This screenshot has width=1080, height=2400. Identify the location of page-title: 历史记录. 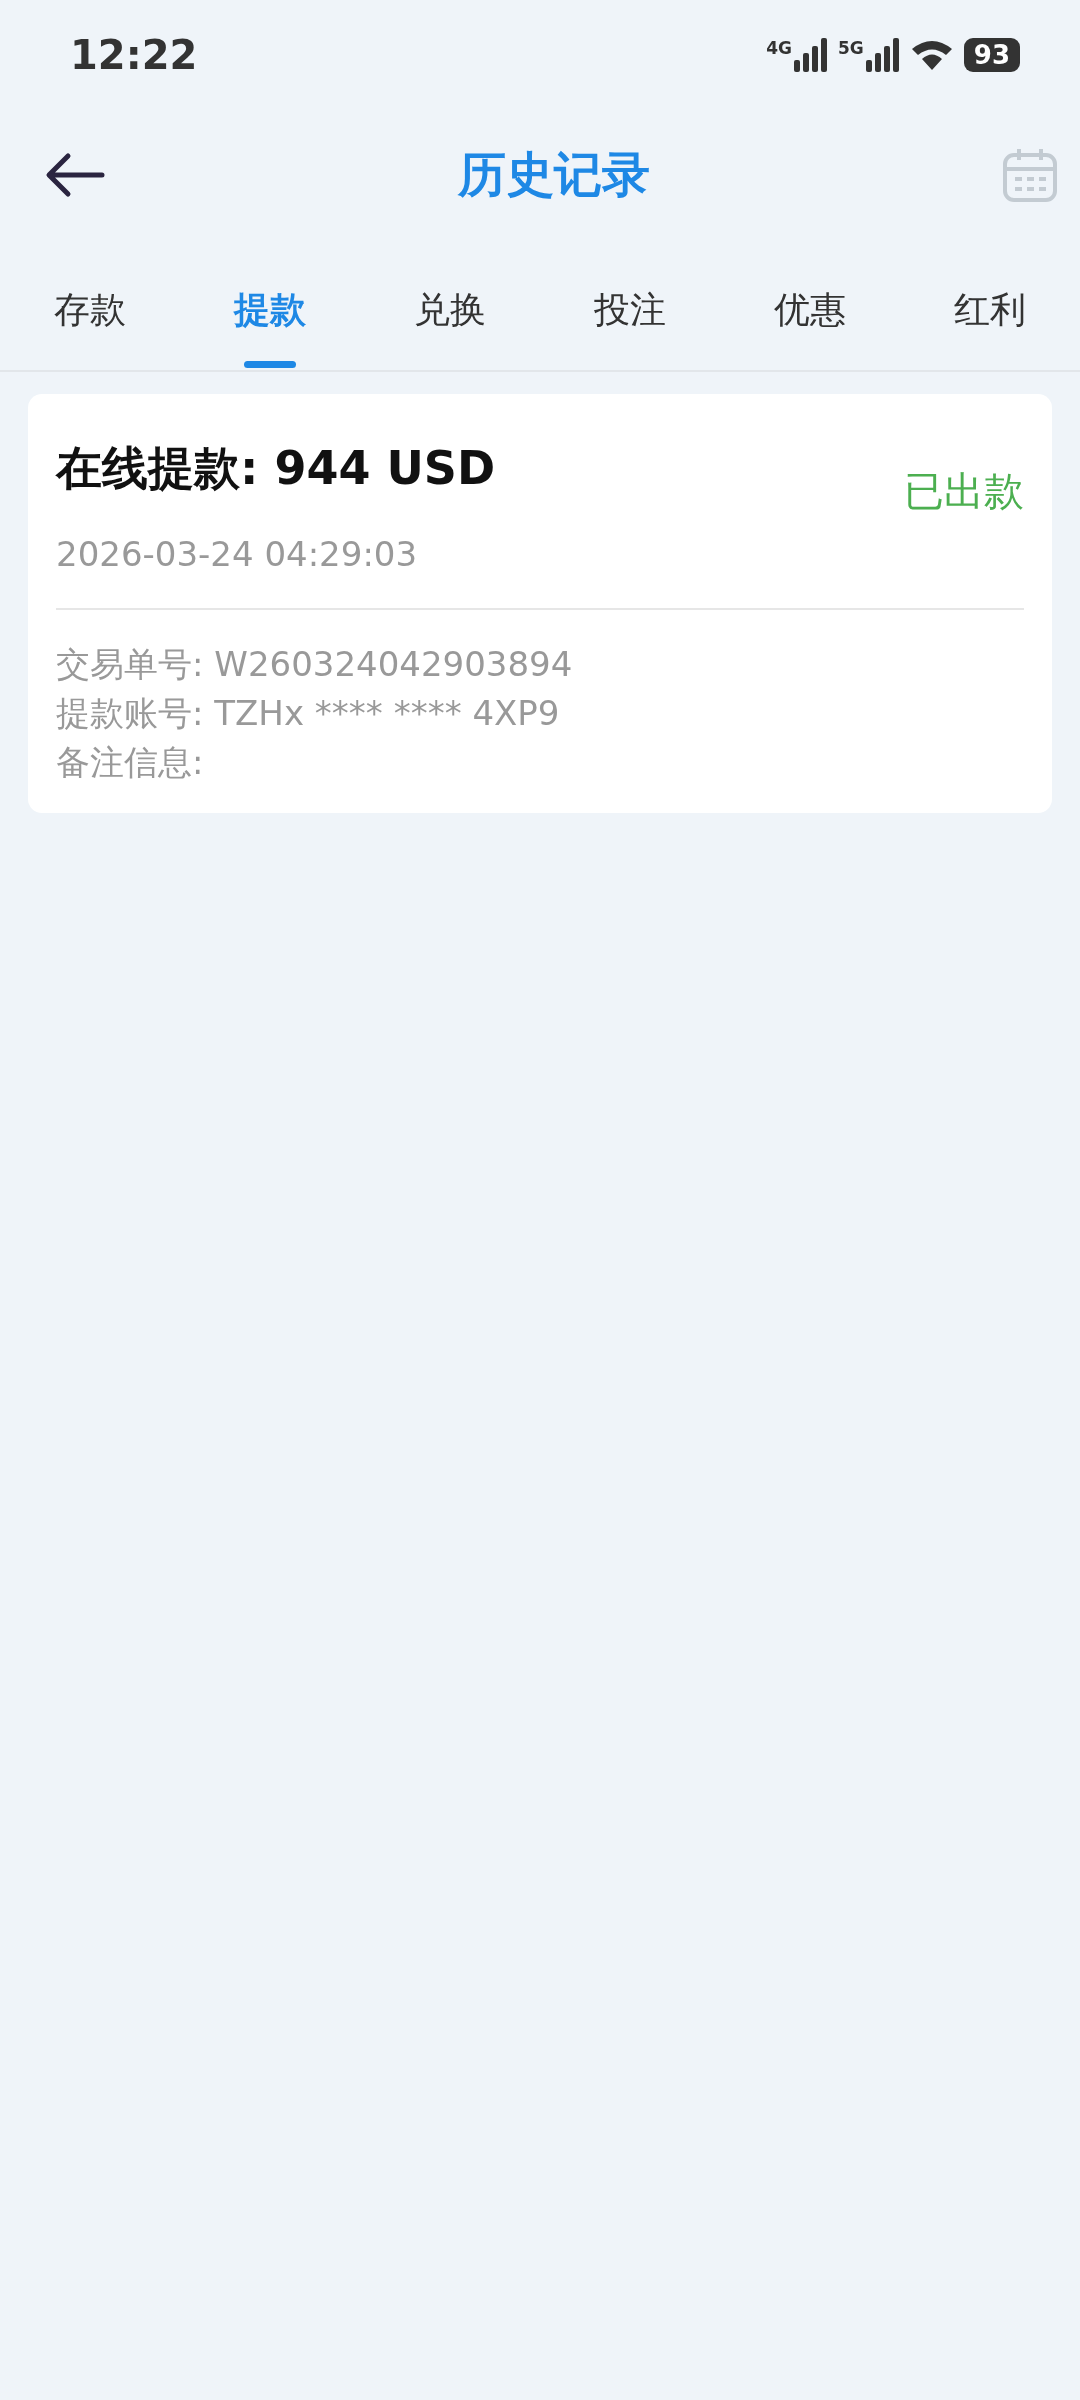
(554, 174).